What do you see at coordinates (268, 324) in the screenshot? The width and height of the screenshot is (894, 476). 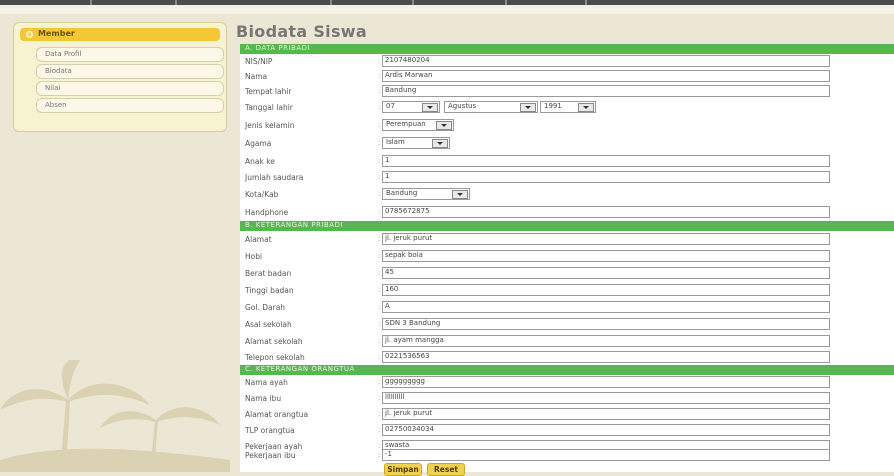 I see `field-label: Asal sekolah` at bounding box center [268, 324].